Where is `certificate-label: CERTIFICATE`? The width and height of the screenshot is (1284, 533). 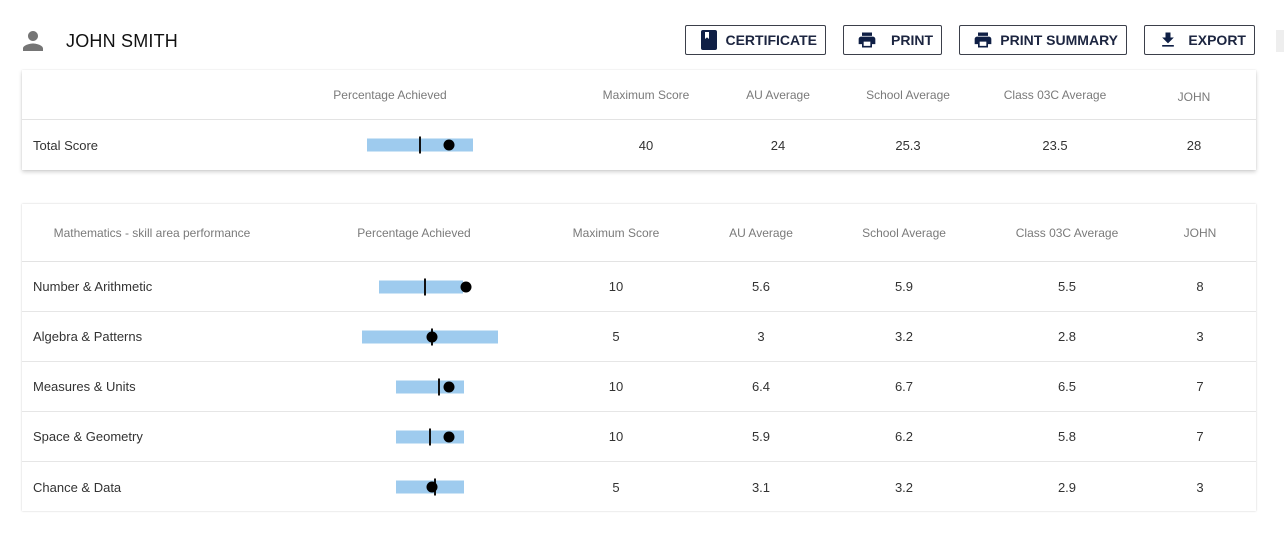
certificate-label: CERTIFICATE is located at coordinates (771, 40).